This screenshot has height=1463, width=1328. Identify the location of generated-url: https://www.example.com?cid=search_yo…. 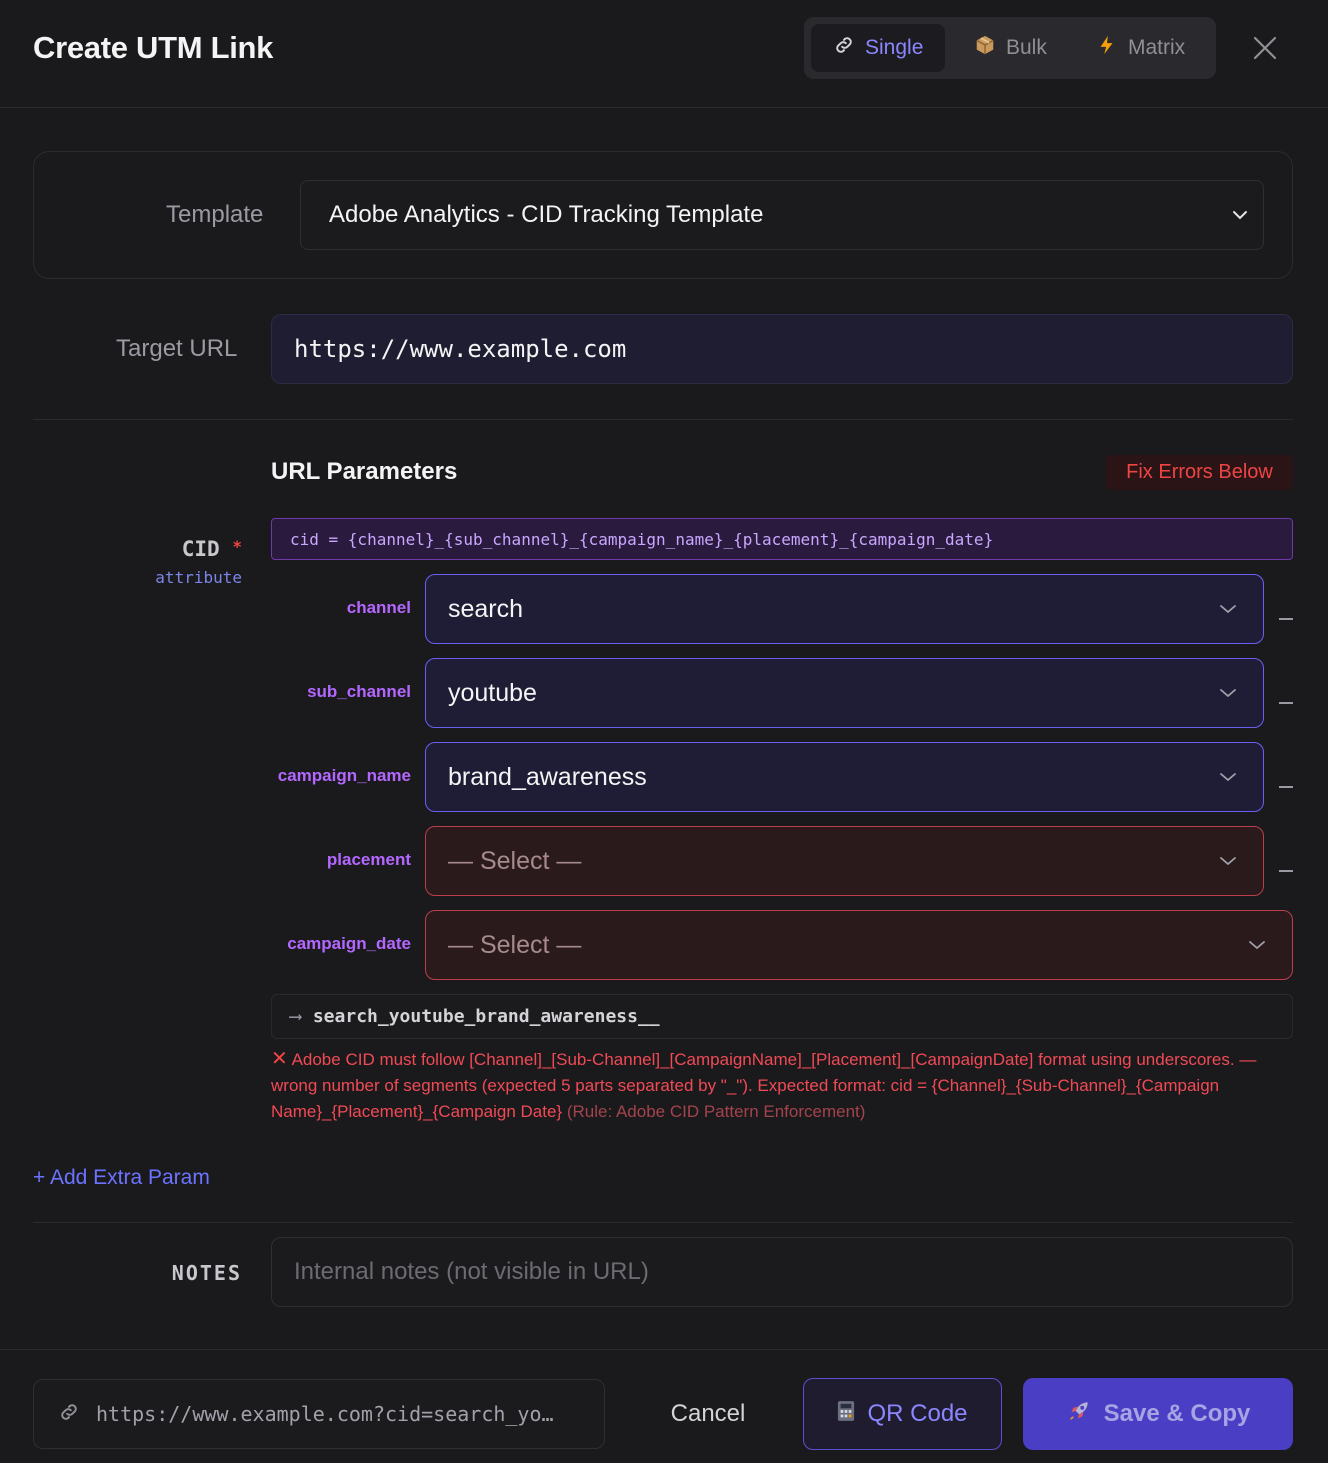
(319, 1414).